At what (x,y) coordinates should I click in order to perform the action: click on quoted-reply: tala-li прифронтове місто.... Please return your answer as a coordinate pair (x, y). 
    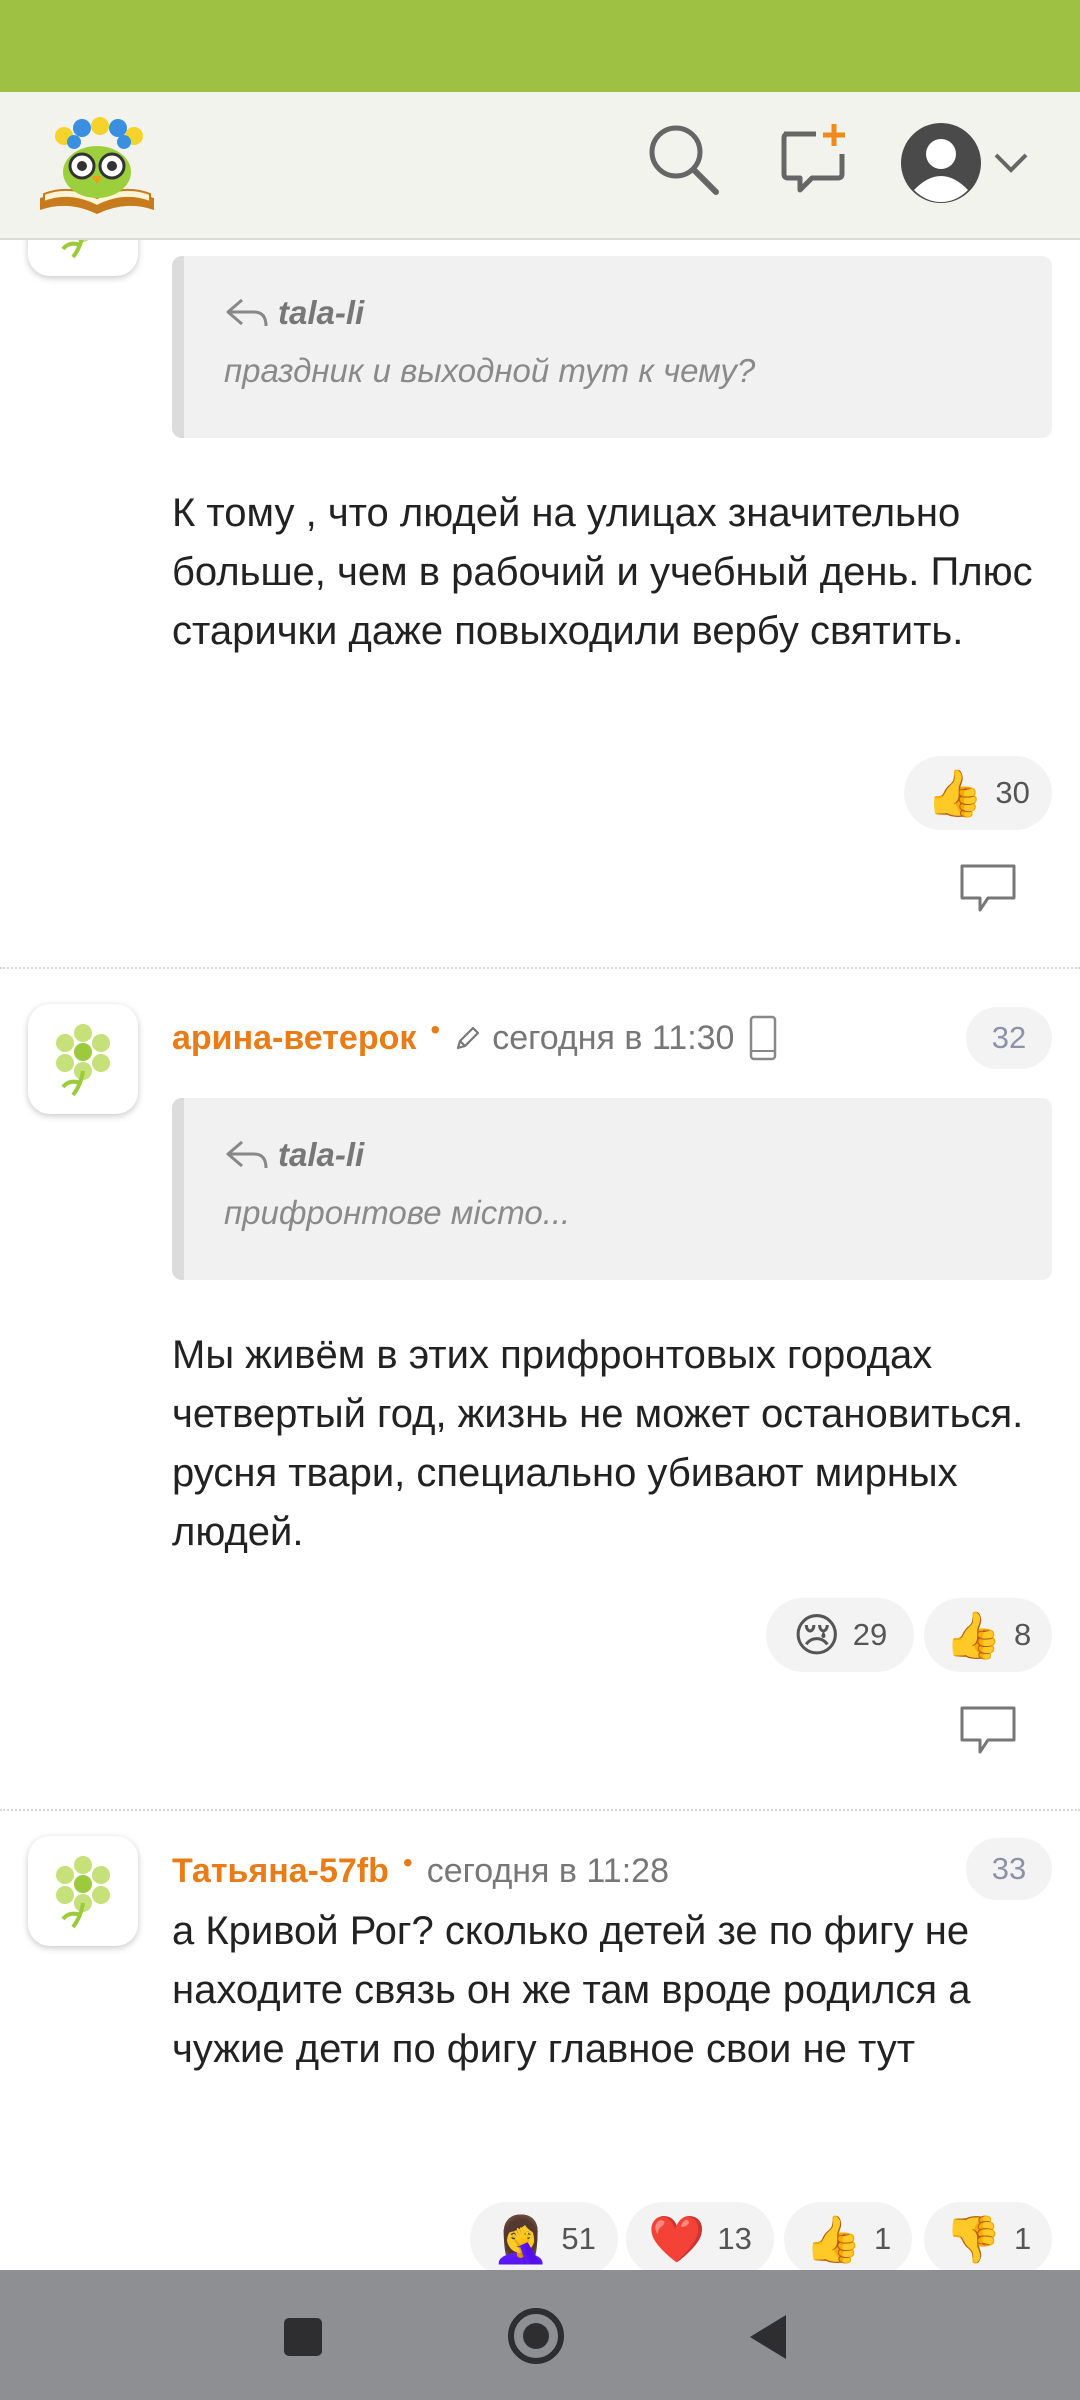
    Looking at the image, I should click on (612, 1189).